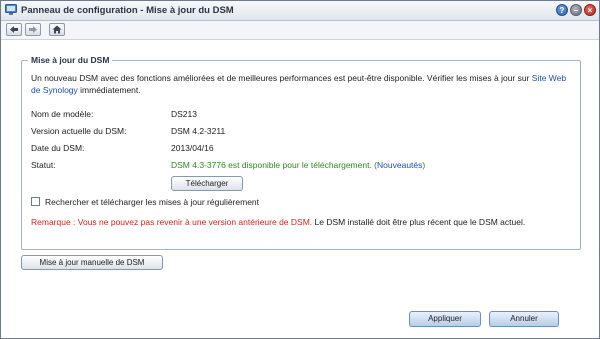 The width and height of the screenshot is (600, 339). Describe the element at coordinates (11, 9) in the screenshot. I see `control-panel-icon` at that location.